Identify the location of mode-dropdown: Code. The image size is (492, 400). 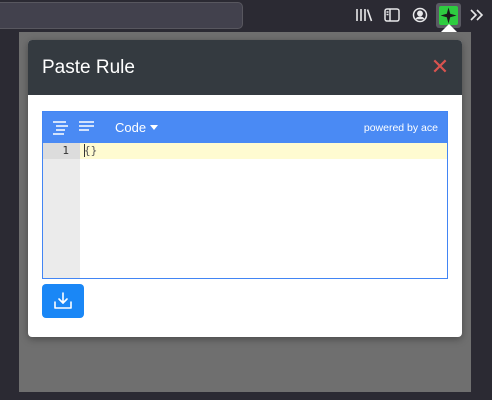
(137, 127).